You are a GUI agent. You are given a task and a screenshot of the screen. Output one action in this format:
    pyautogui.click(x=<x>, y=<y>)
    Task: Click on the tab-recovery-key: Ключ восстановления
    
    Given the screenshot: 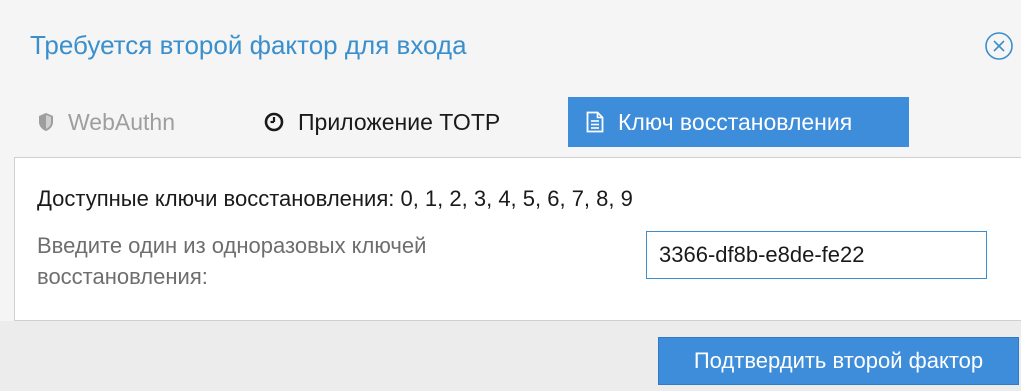 What is the action you would take?
    pyautogui.click(x=738, y=122)
    